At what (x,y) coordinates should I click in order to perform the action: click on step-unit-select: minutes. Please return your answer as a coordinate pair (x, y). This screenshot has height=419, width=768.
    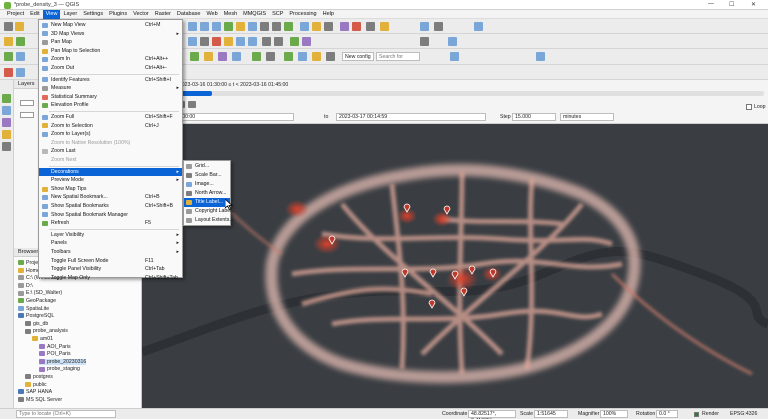
    Looking at the image, I should click on (587, 117).